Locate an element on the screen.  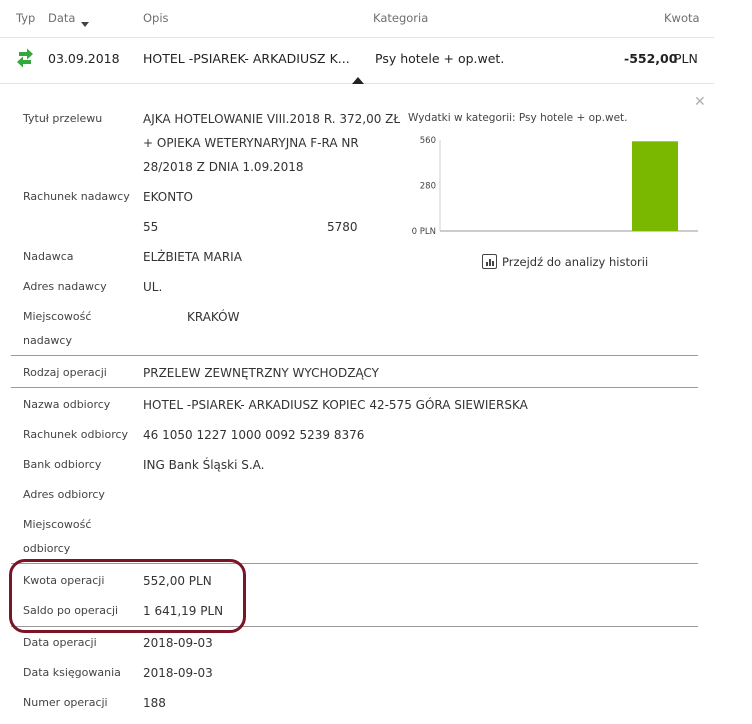
category-spending-chart: 0 PLN 280 560 is located at coordinates (555, 186).